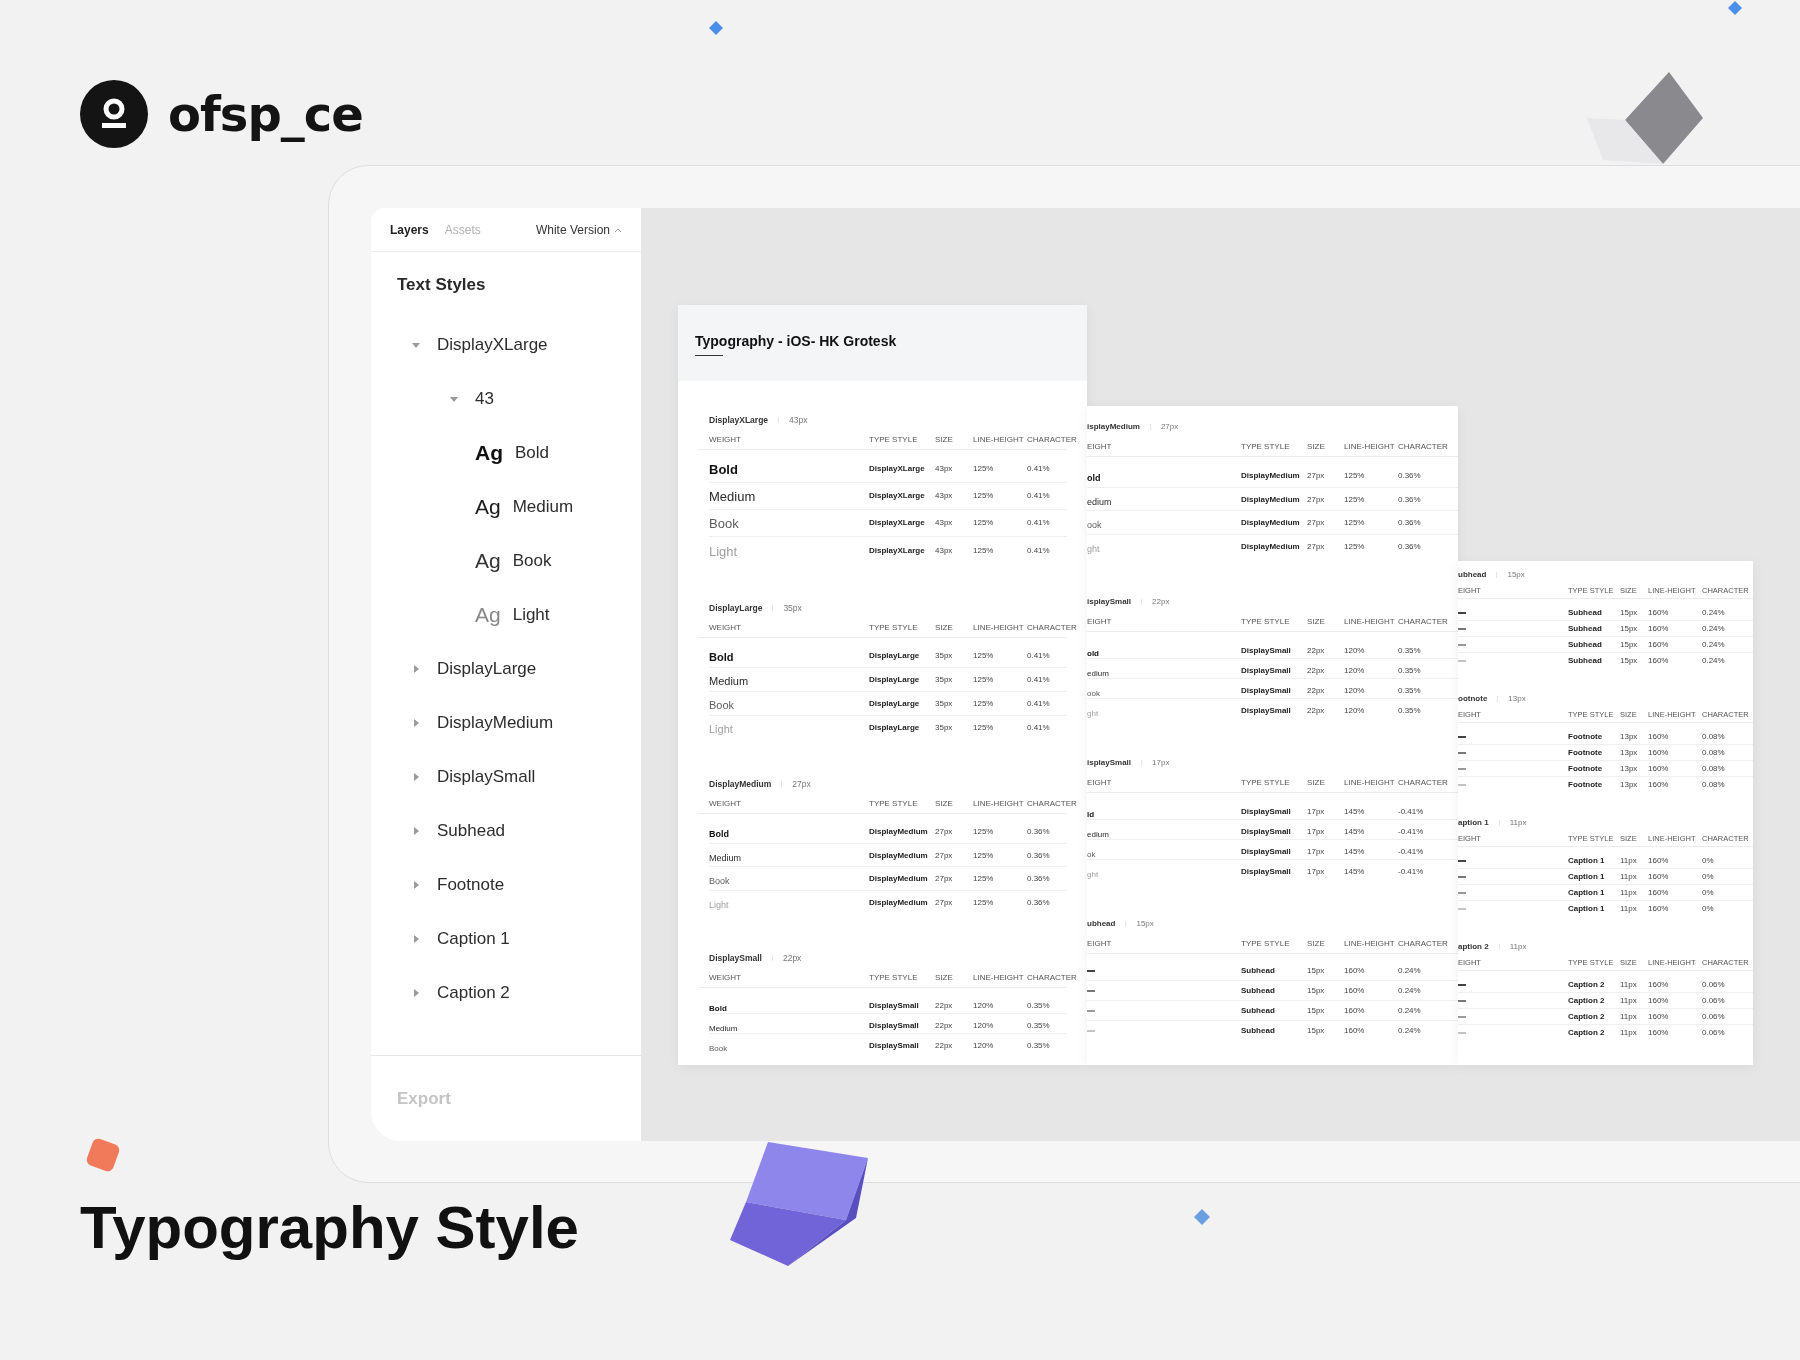 The width and height of the screenshot is (1800, 1360). What do you see at coordinates (1355, 671) in the screenshot?
I see `table-cell-text: 120%` at bounding box center [1355, 671].